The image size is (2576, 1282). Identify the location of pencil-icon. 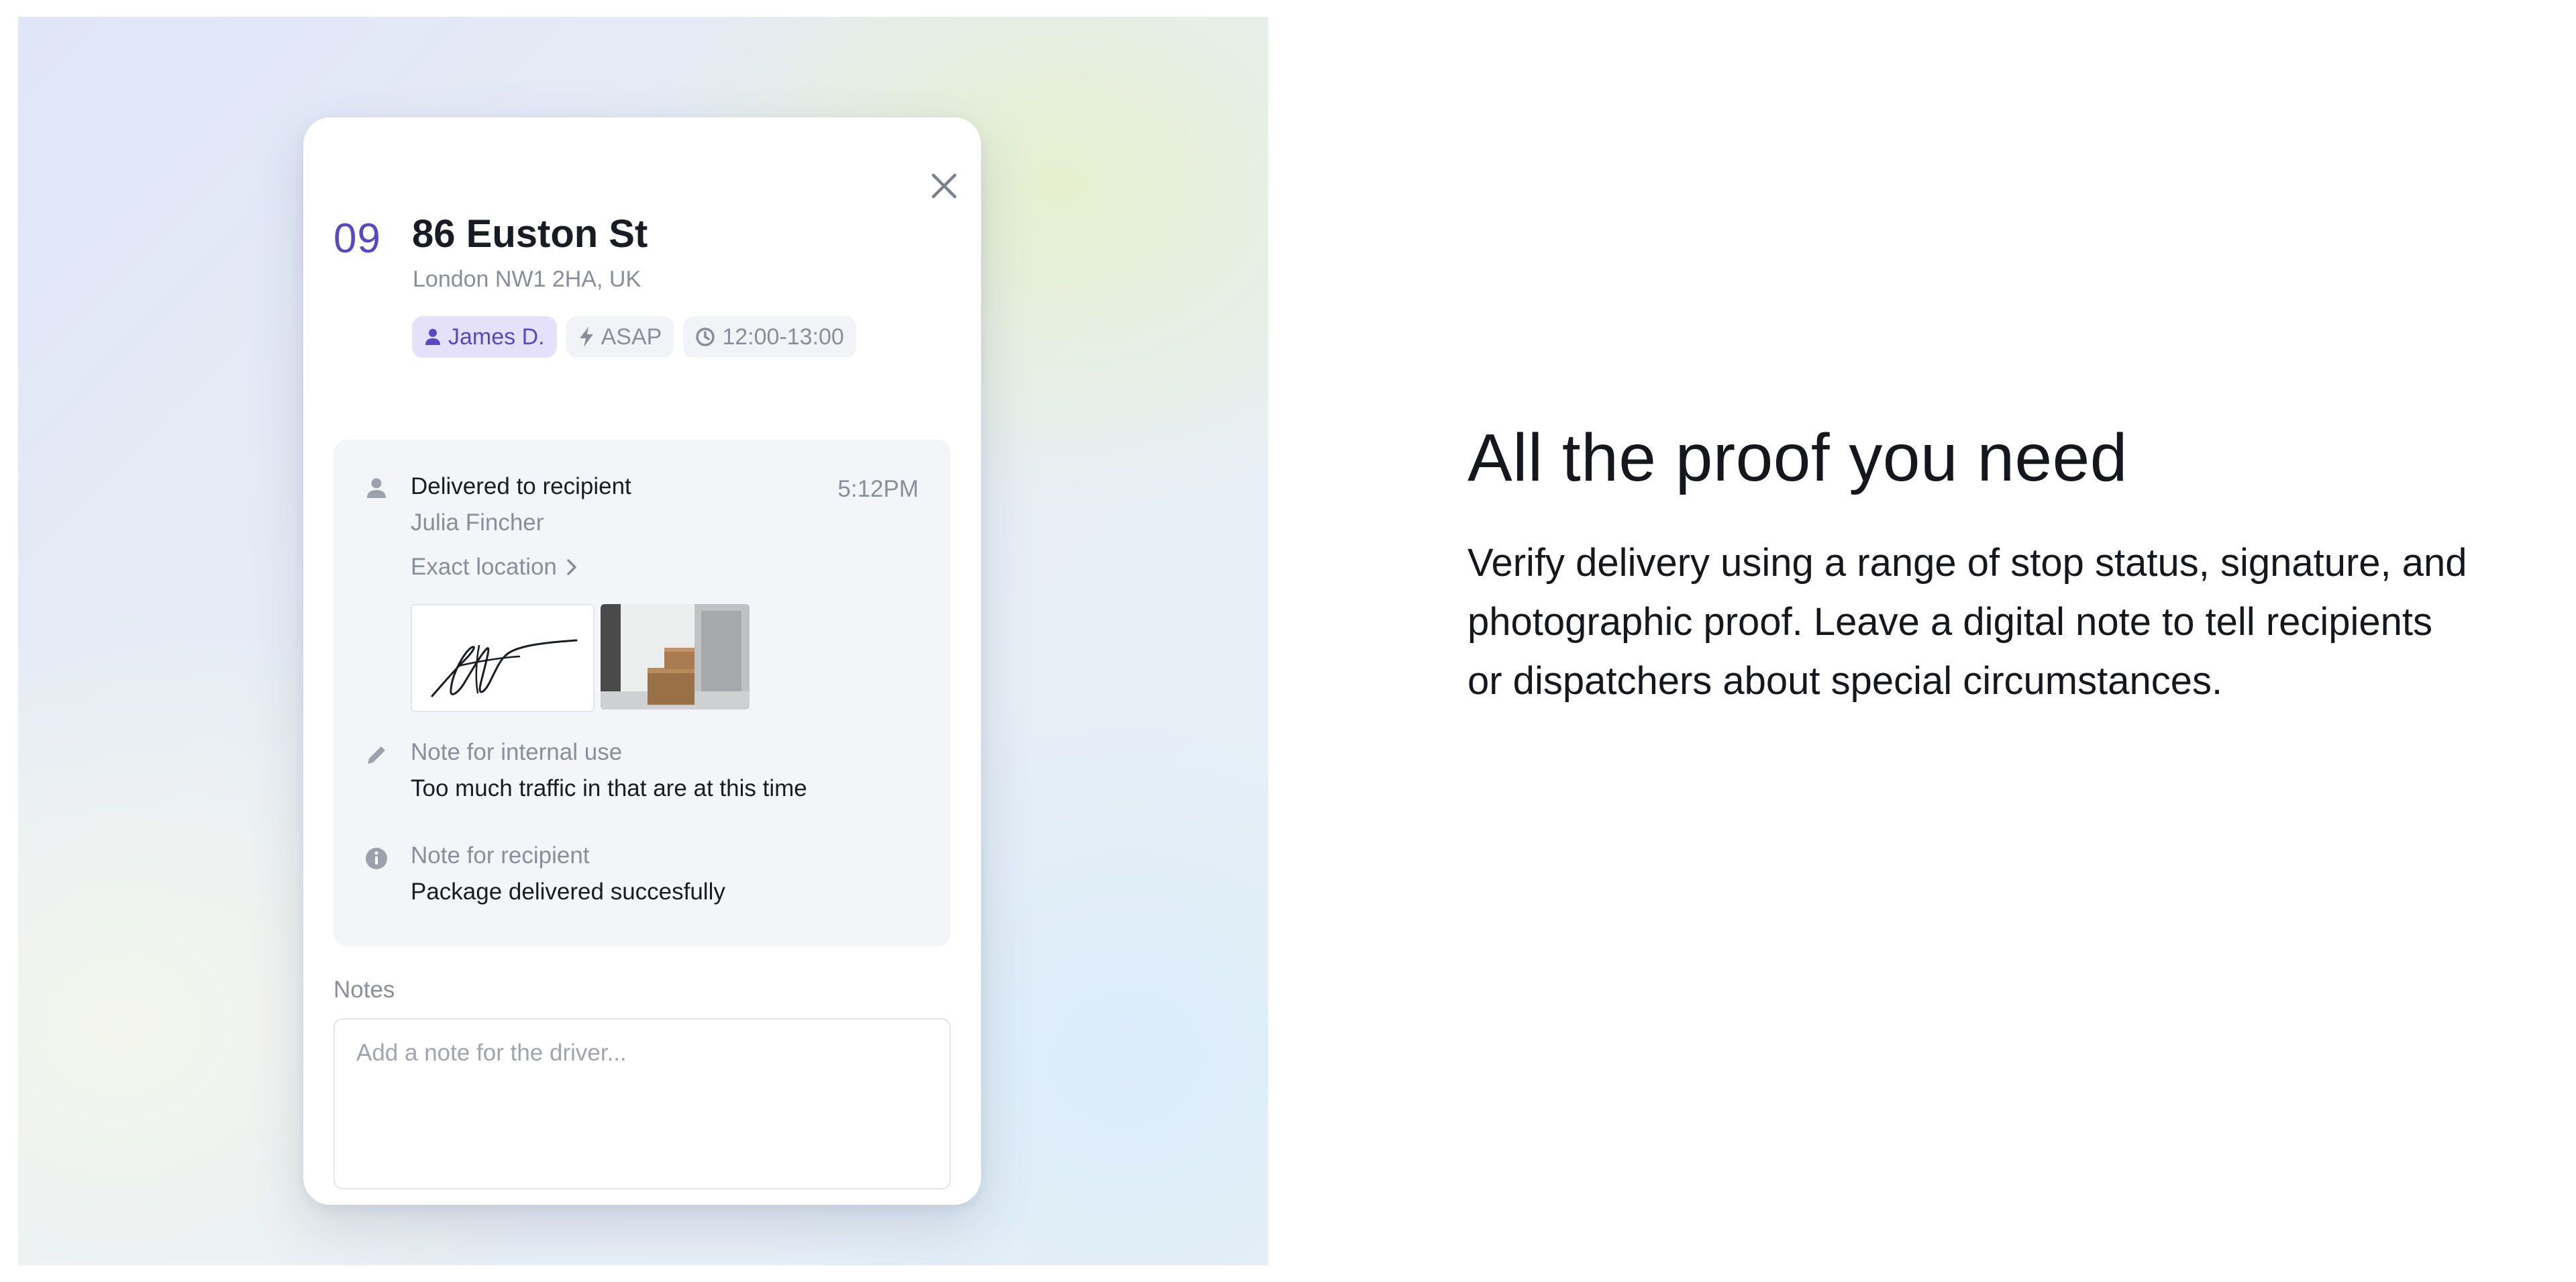
(376, 755).